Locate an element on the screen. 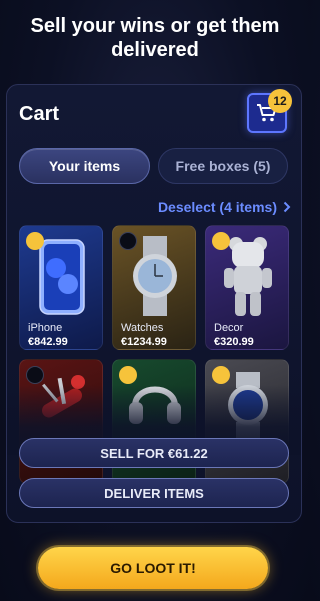 The height and width of the screenshot is (601, 320). item-card: iPhone €842.99 is located at coordinates (61, 287).